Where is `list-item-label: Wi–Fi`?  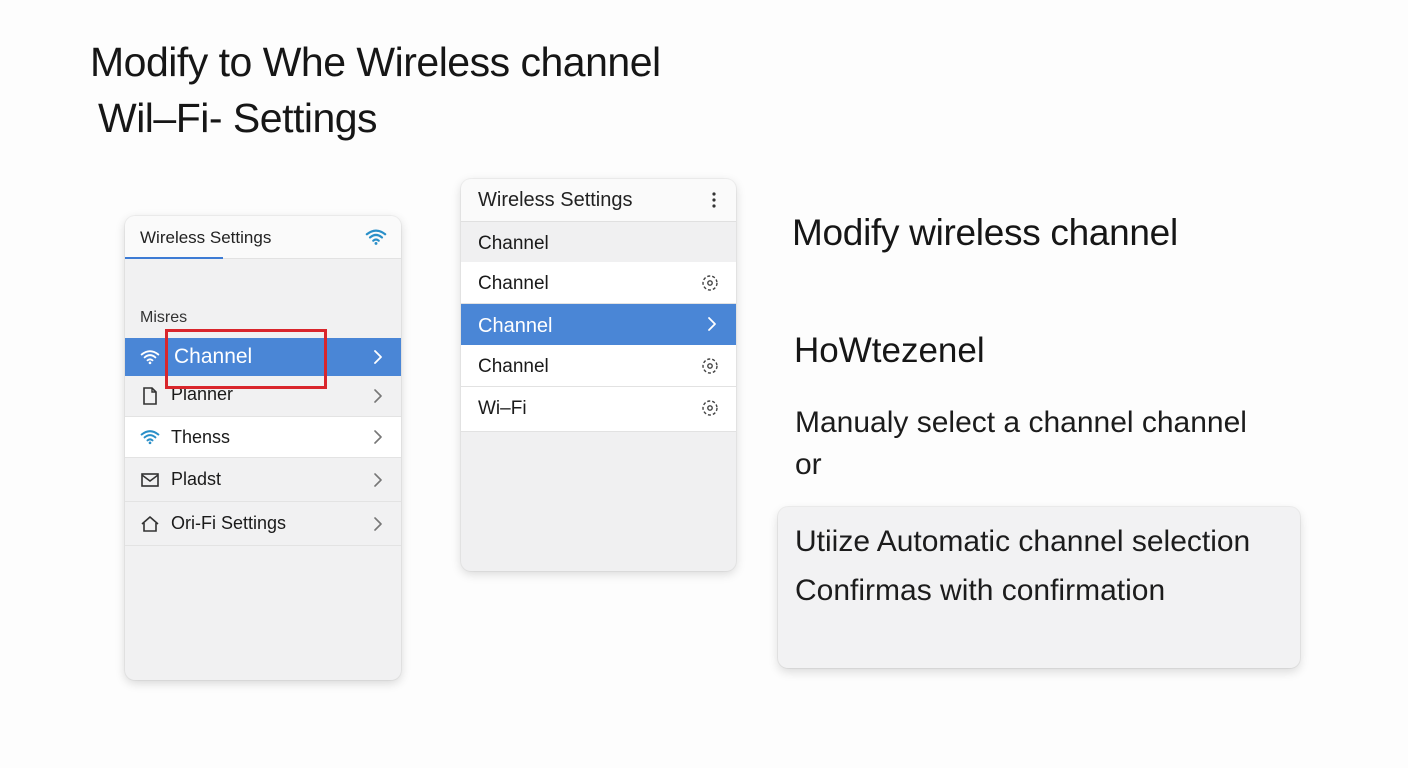
list-item-label: Wi–Fi is located at coordinates (502, 408).